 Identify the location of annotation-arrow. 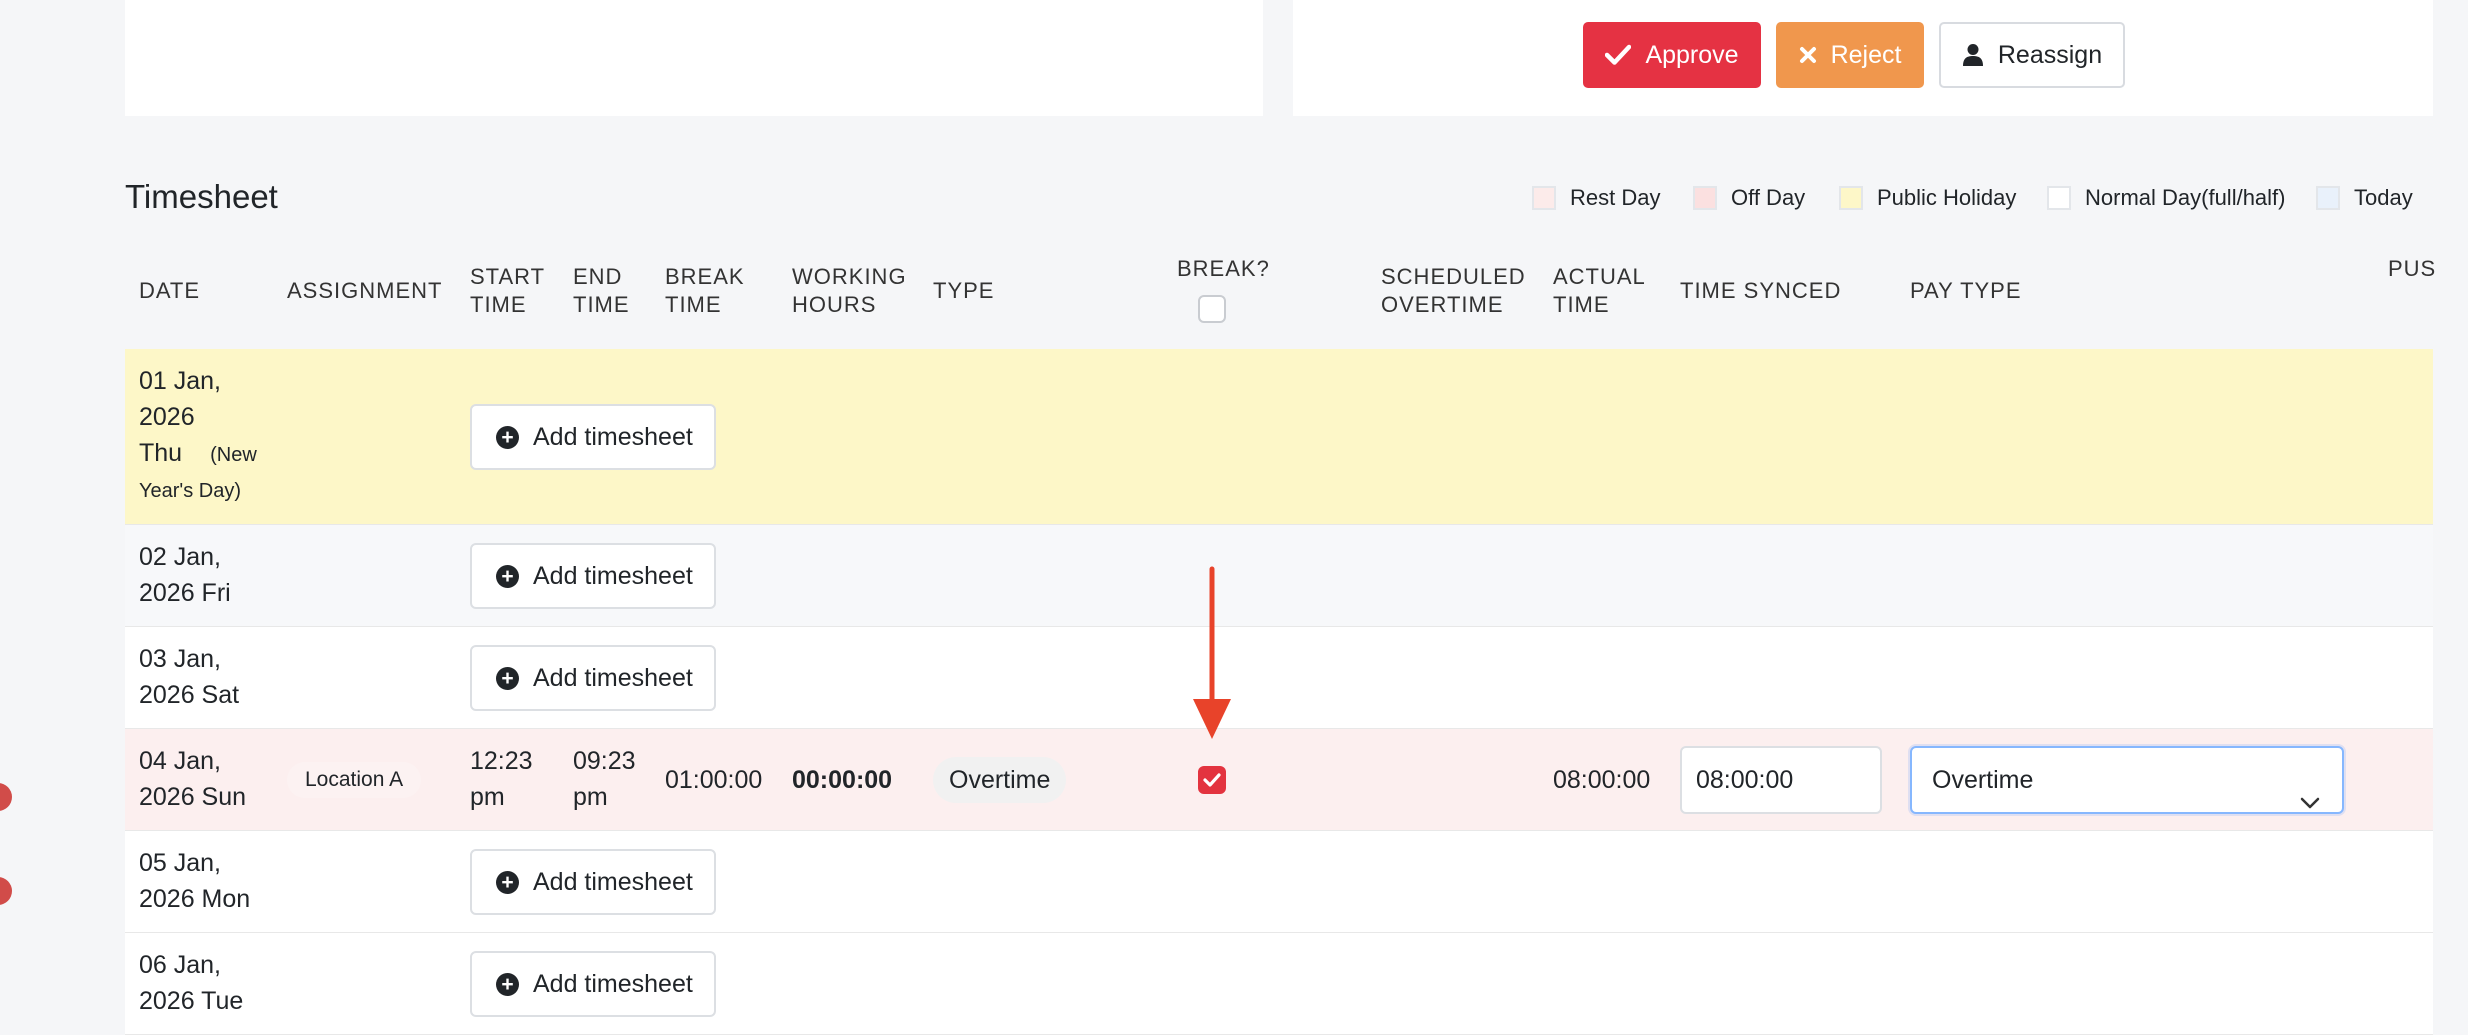
(1212, 652).